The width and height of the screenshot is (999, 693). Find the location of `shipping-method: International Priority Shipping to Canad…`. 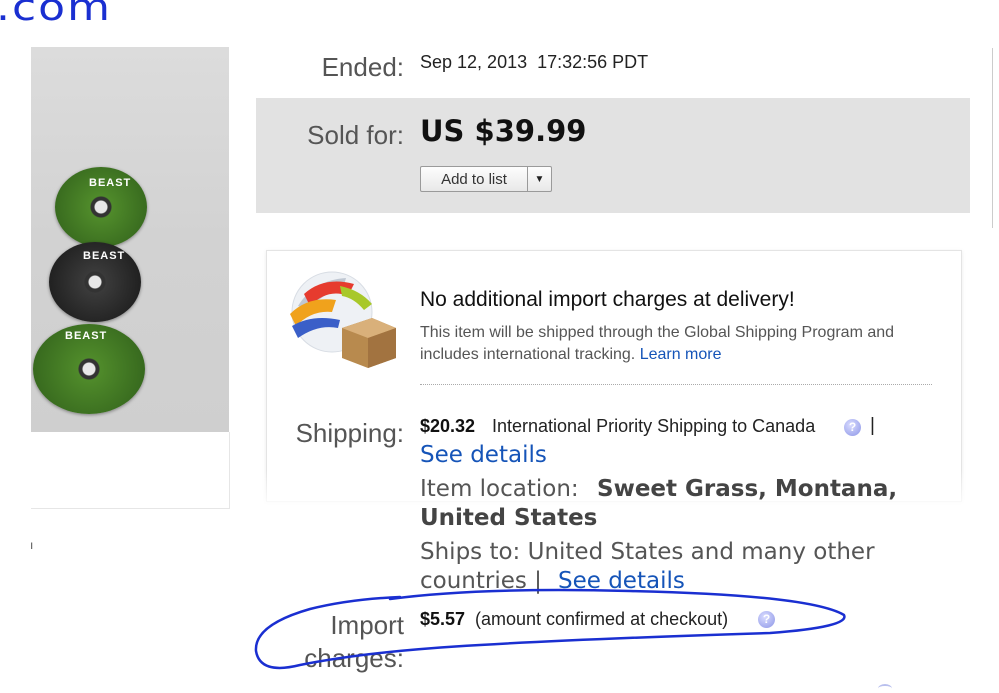

shipping-method: International Priority Shipping to Canad… is located at coordinates (654, 426).